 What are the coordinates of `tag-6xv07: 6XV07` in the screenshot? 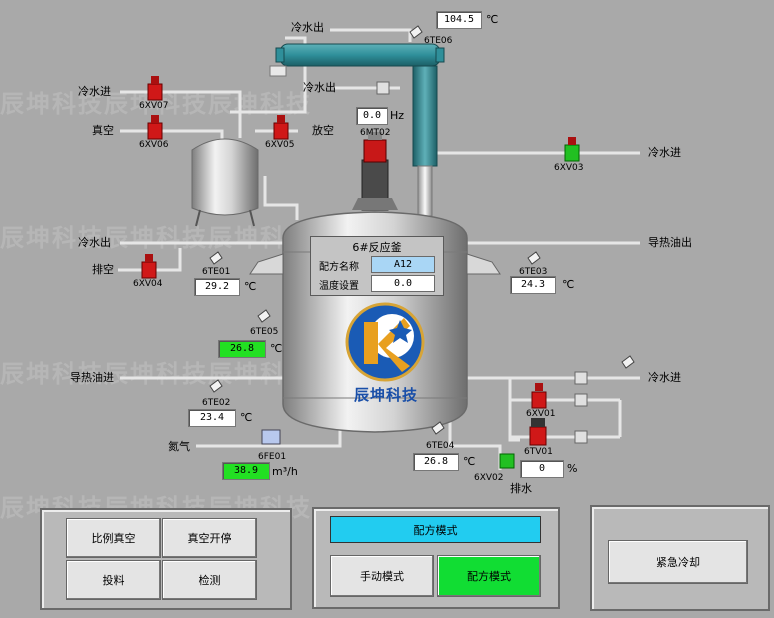 It's located at (154, 106).